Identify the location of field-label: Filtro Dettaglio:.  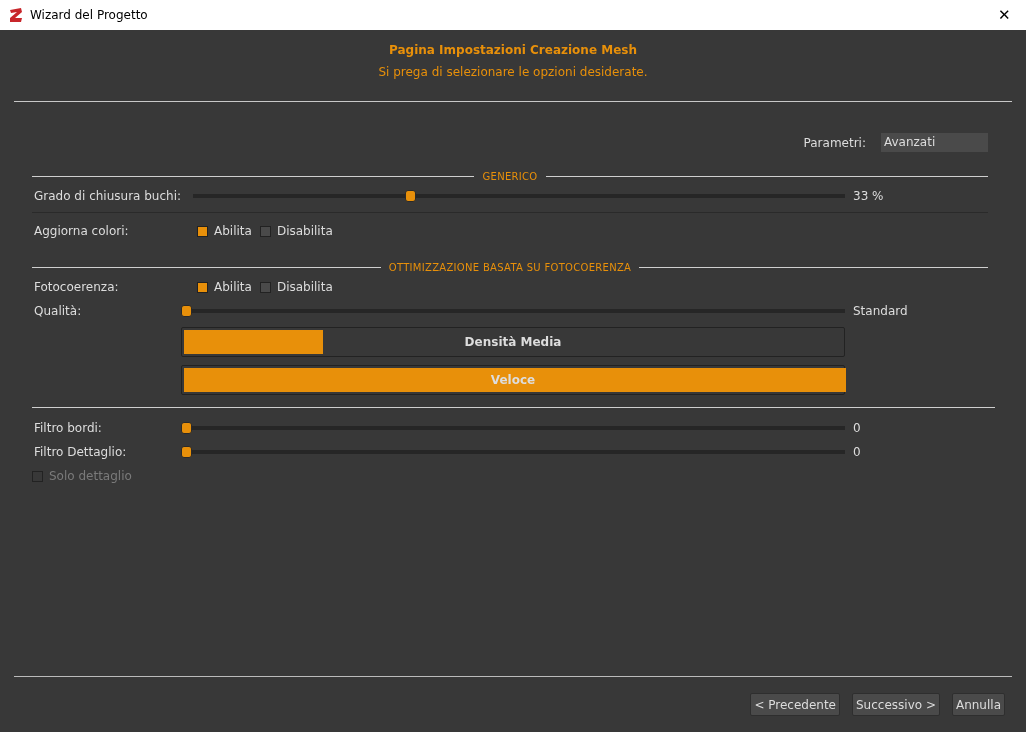
(80, 452).